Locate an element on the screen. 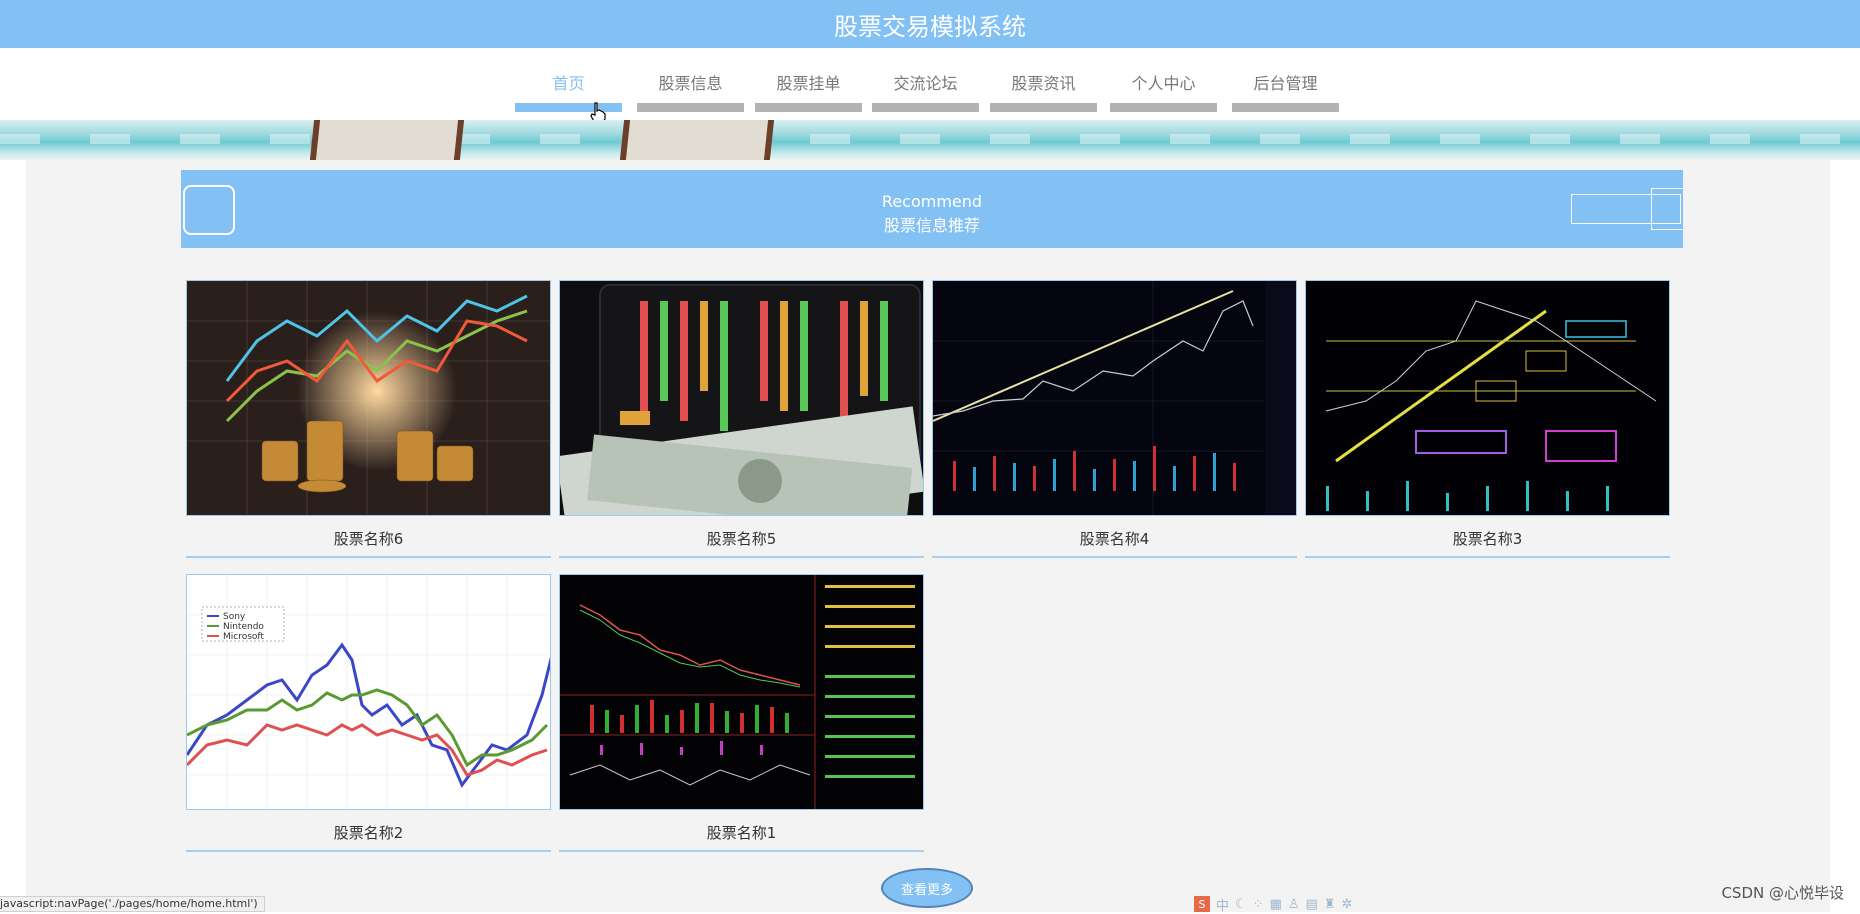  nav-item-forum: 交流论坛 is located at coordinates (925, 80).